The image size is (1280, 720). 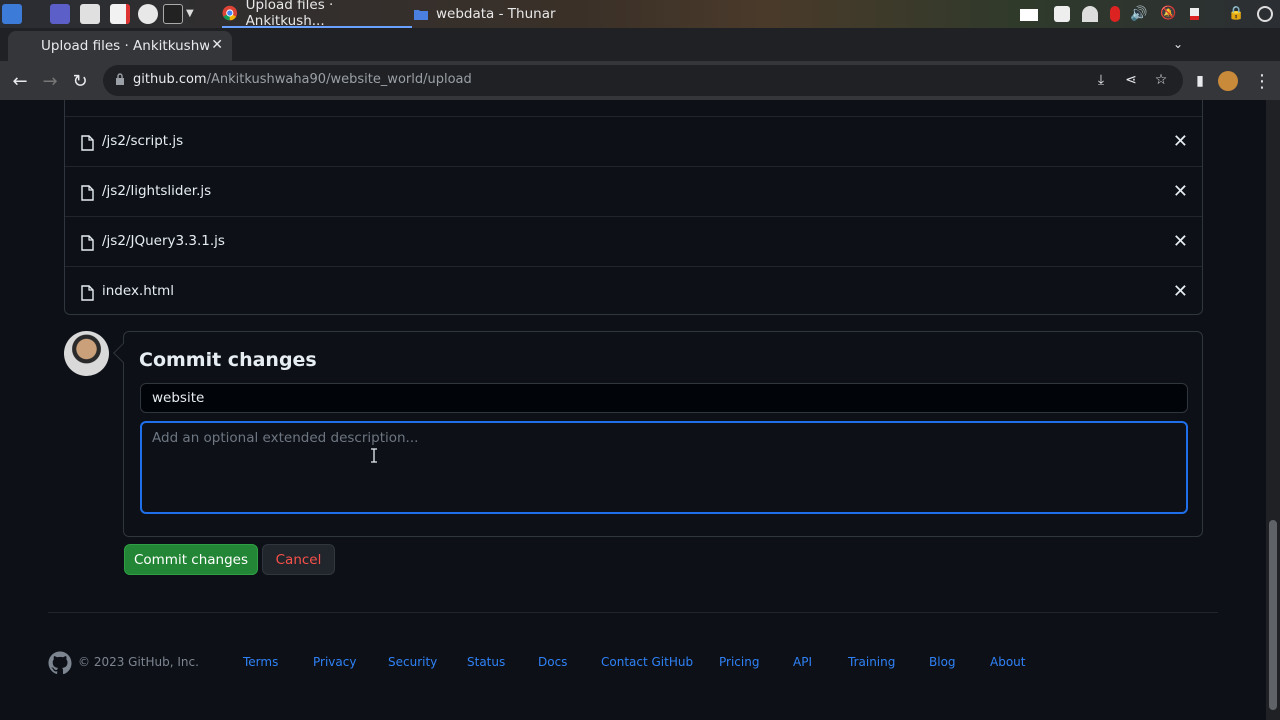 What do you see at coordinates (191, 559) in the screenshot?
I see `commit-changes-button: Commit changes` at bounding box center [191, 559].